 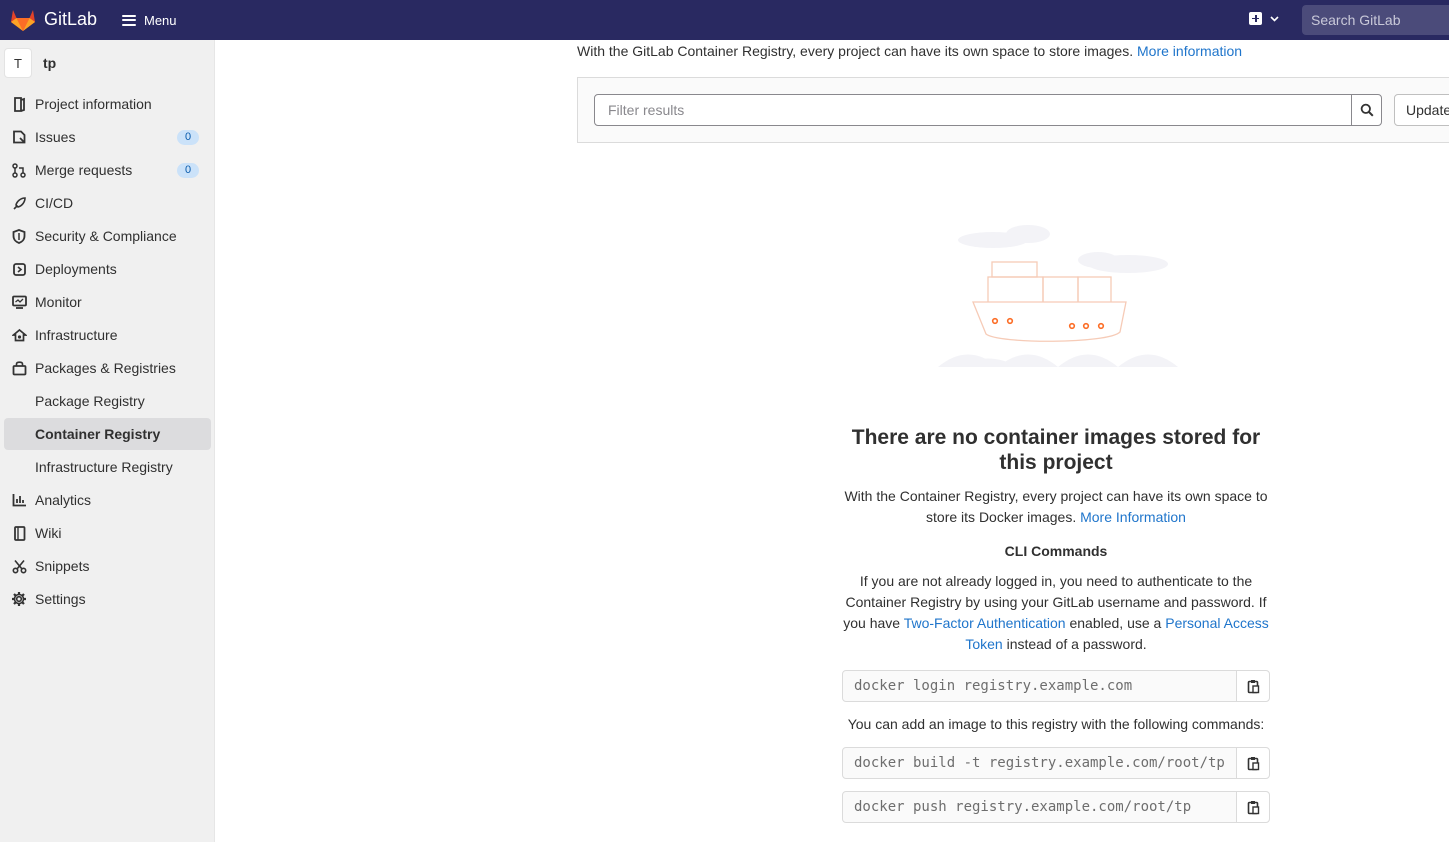 I want to click on sidebar-item-label: Deployments, so click(x=76, y=269).